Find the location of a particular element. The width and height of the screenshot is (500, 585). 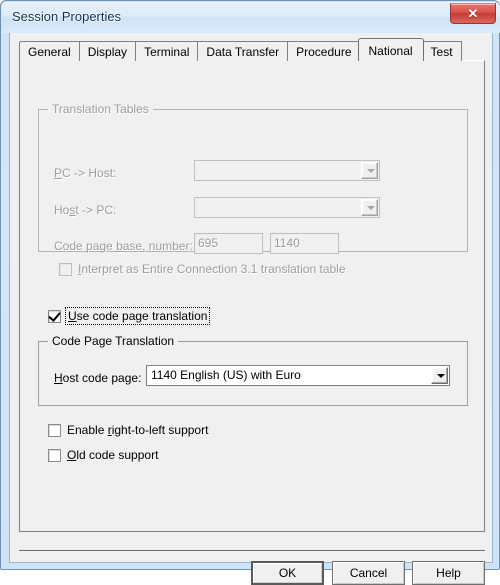

tab-display: Display is located at coordinates (107, 51).